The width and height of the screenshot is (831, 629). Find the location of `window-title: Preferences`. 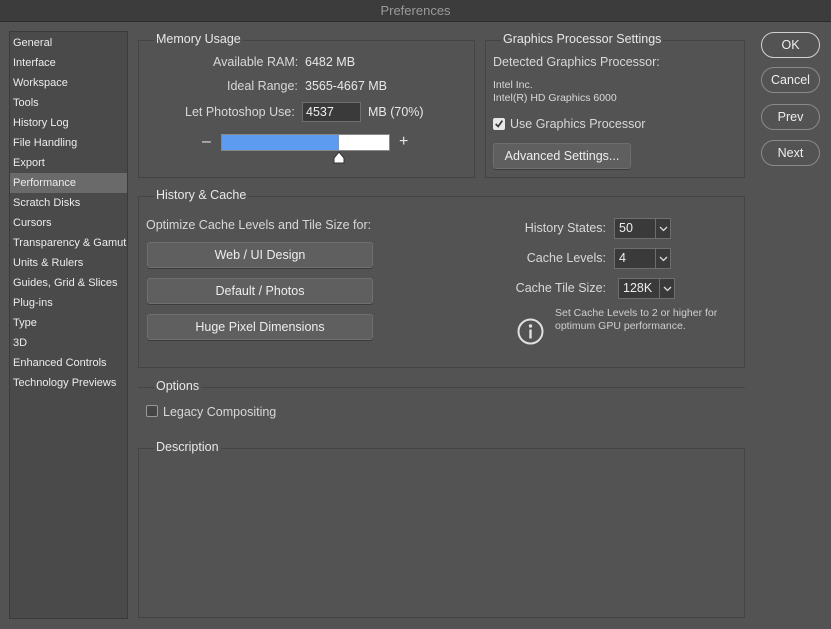

window-title: Preferences is located at coordinates (415, 10).